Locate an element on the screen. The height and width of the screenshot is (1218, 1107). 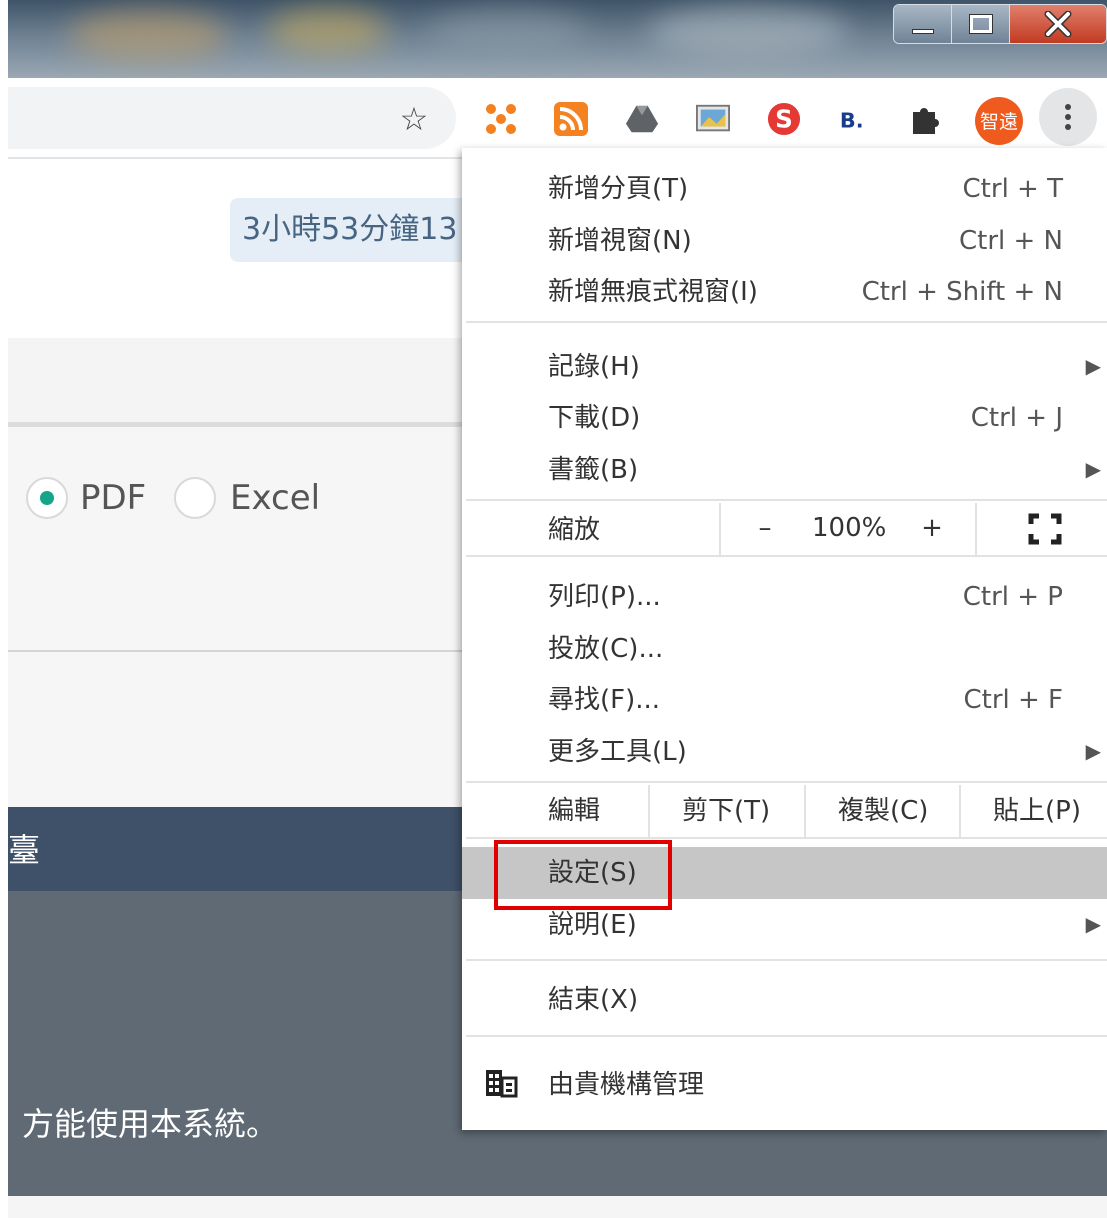
menu-shortcut: Ctrl + Shift + N is located at coordinates (962, 292).